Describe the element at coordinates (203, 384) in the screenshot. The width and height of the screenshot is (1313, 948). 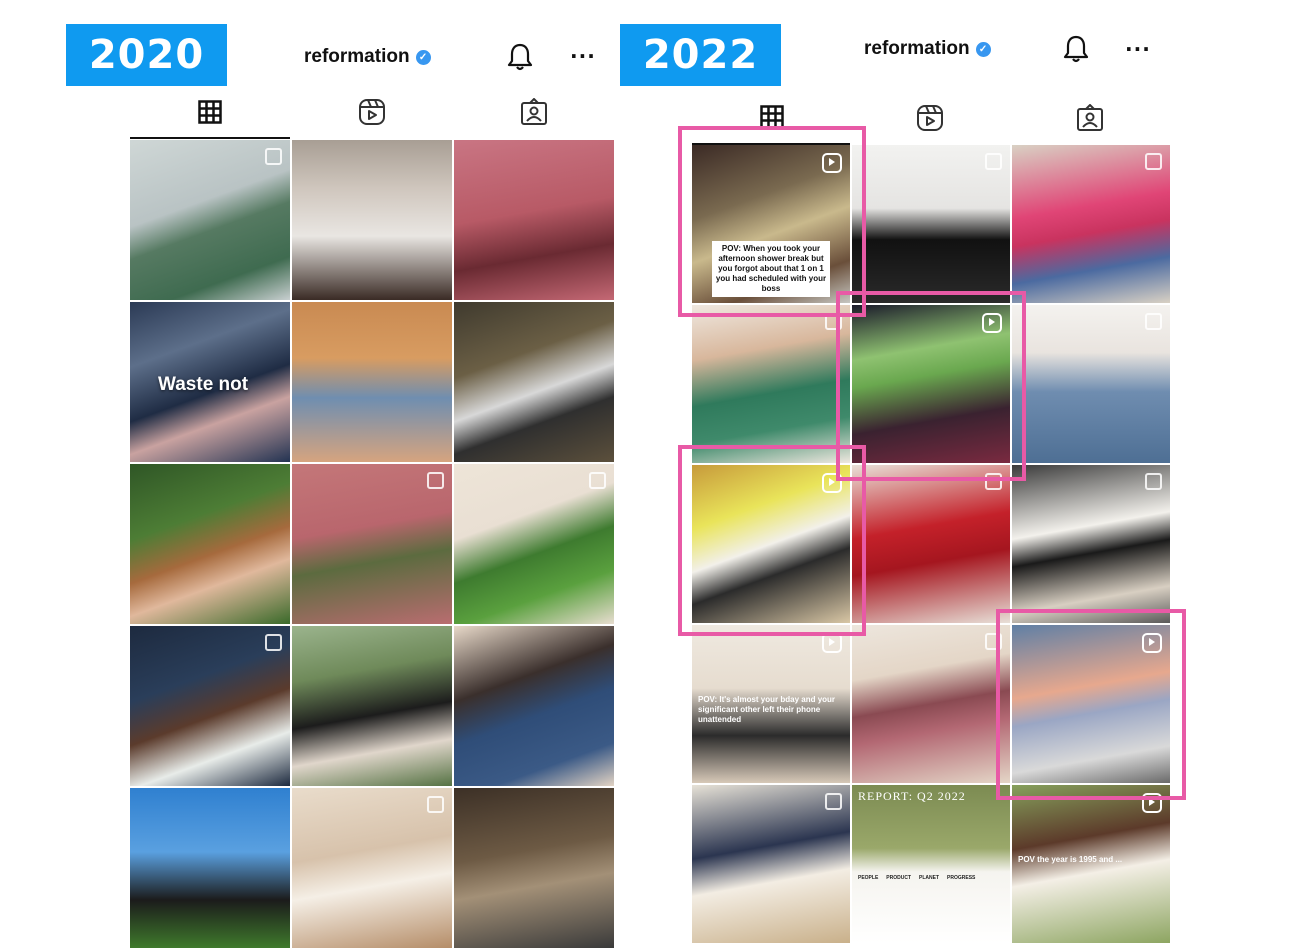
I see `post-overlay-text: Waste not` at that location.